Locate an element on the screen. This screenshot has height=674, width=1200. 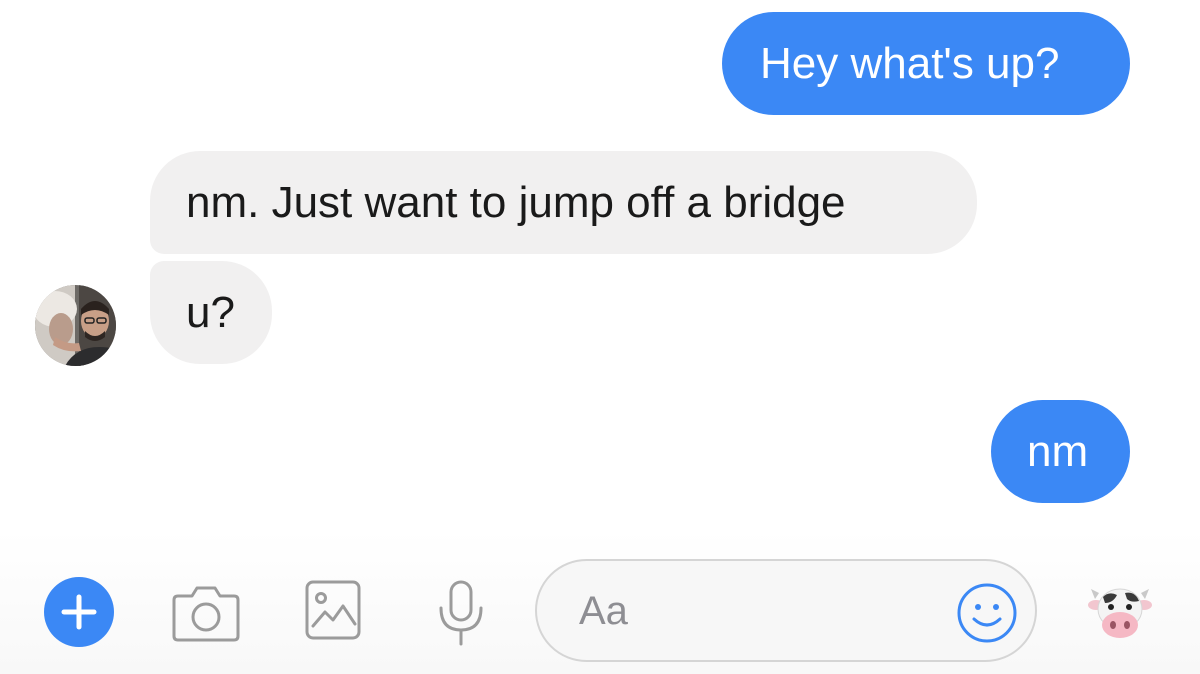
microphone-button is located at coordinates (461, 613).